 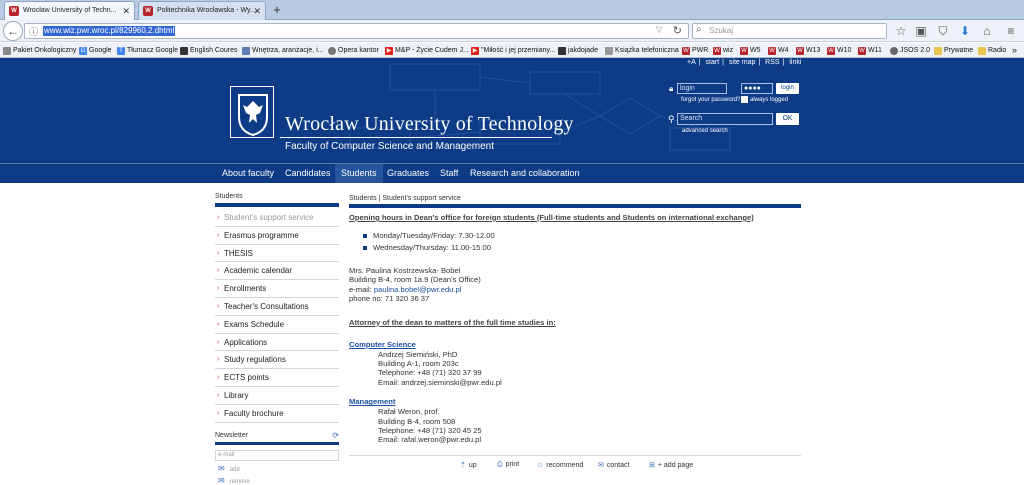 I want to click on nav-research-collaboration: Research and collaboration, so click(x=525, y=173).